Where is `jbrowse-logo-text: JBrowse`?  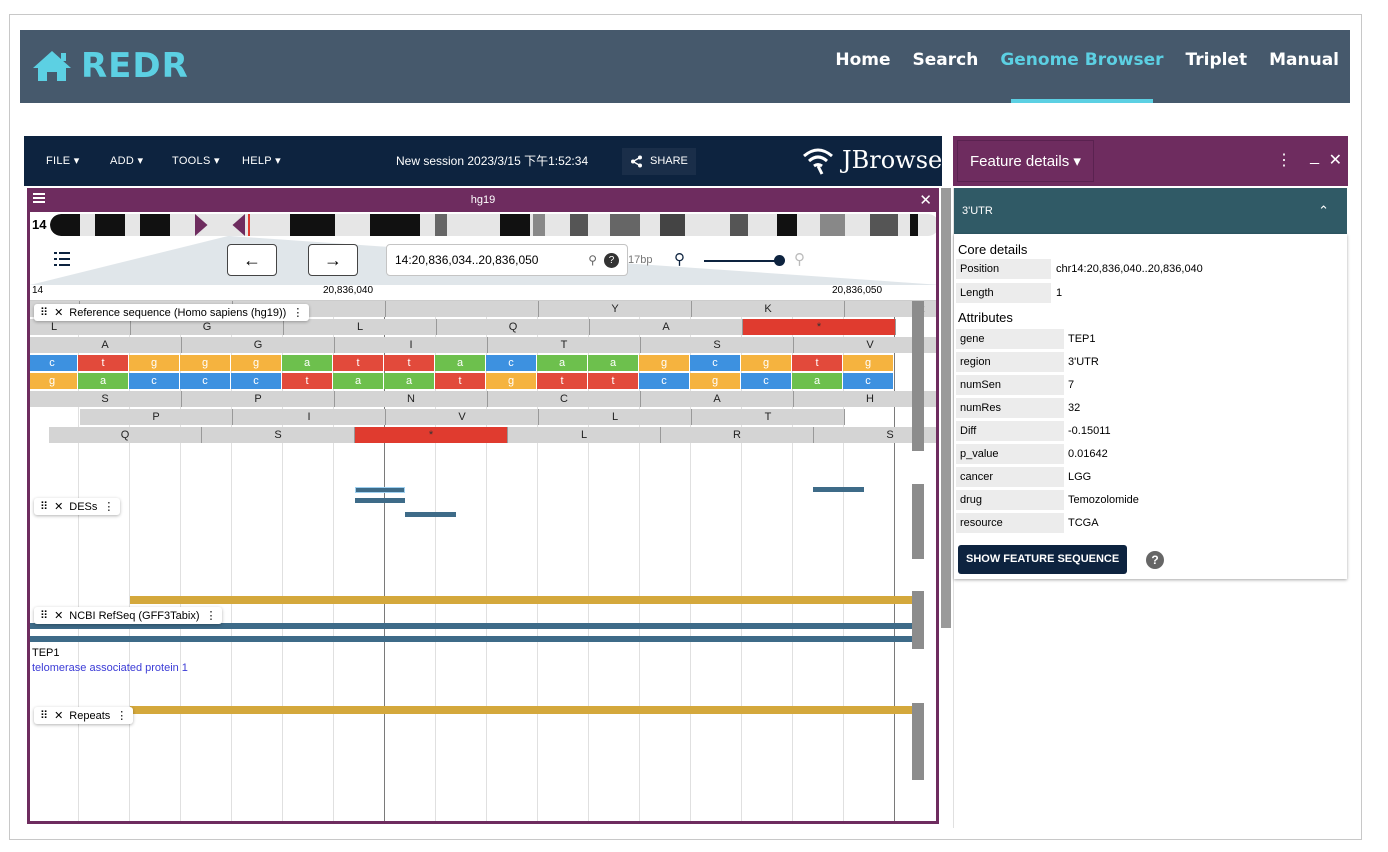 jbrowse-logo-text: JBrowse is located at coordinates (892, 160).